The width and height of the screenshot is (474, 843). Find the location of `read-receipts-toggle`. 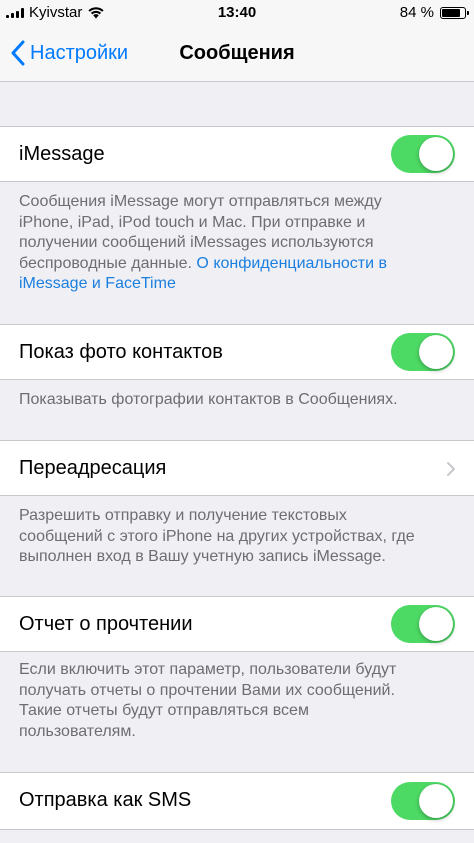

read-receipts-toggle is located at coordinates (423, 624).